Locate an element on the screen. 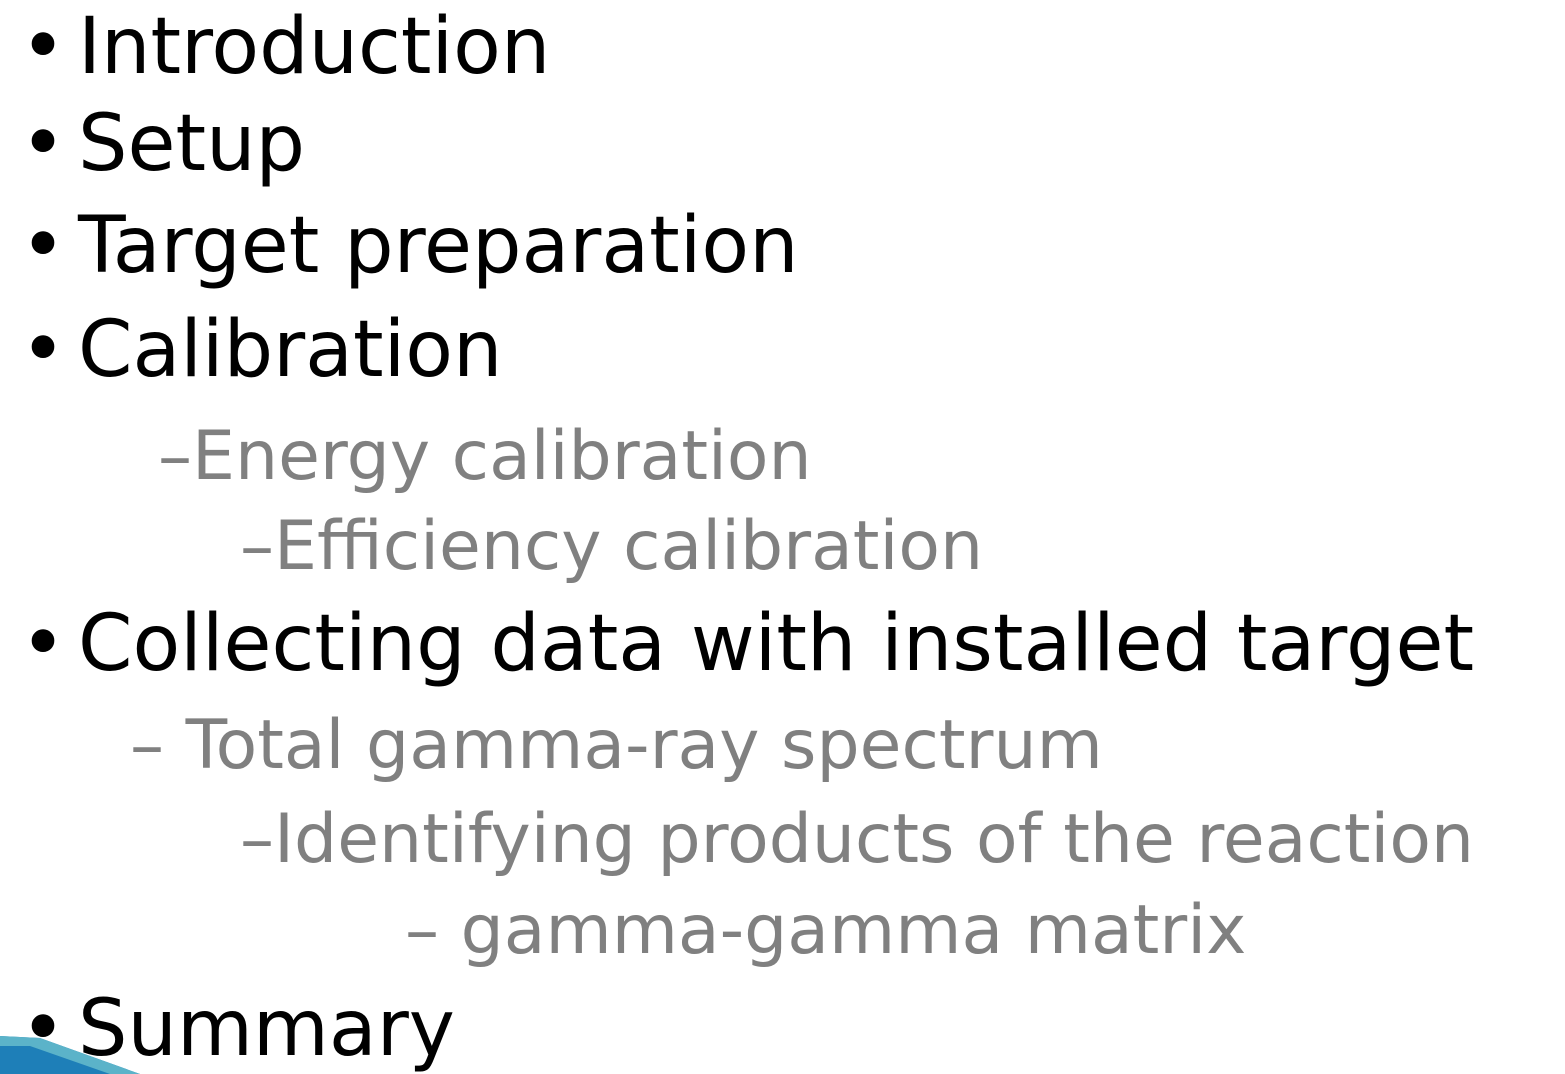  outline-item-label: Summary is located at coordinates (266, 1029).